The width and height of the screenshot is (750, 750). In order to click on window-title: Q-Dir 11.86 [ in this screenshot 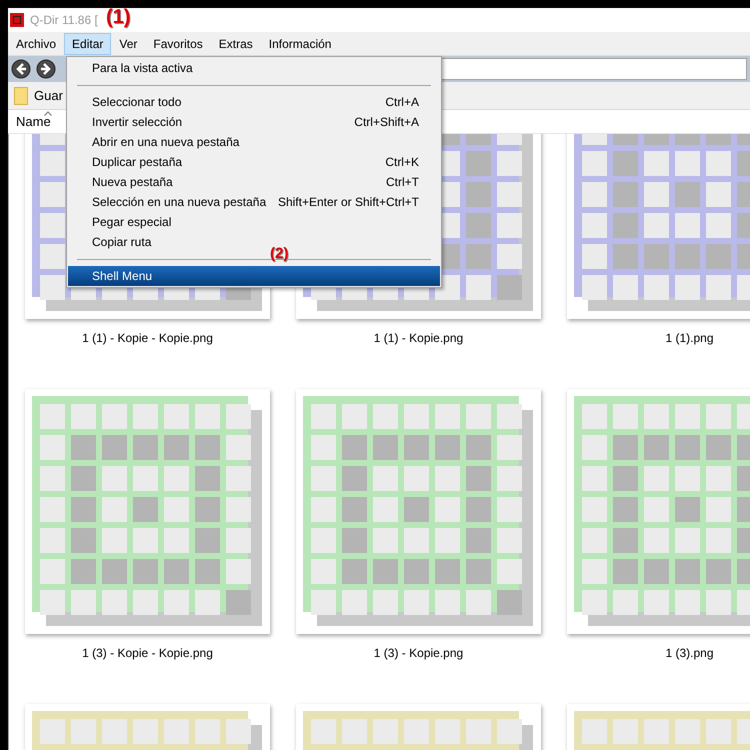, I will do `click(64, 20)`.